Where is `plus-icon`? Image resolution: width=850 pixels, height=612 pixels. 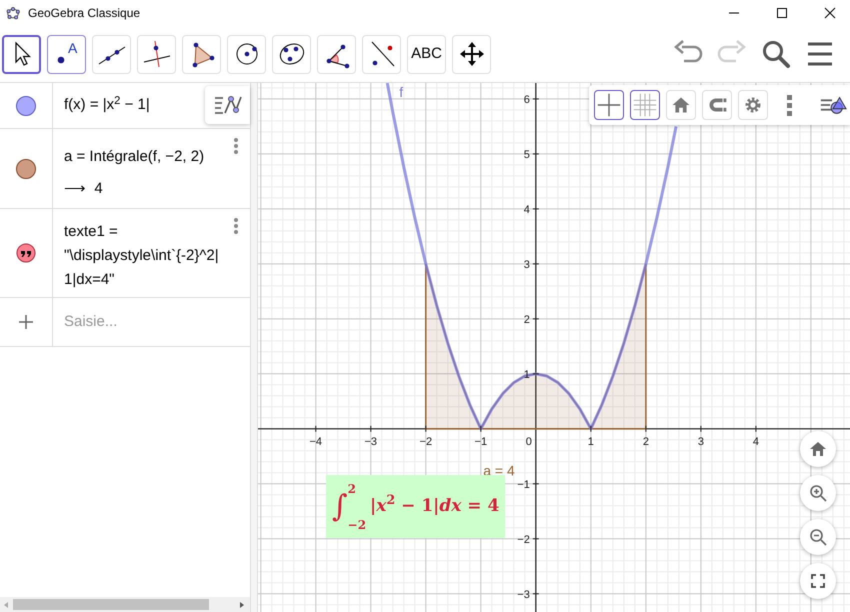 plus-icon is located at coordinates (26, 322).